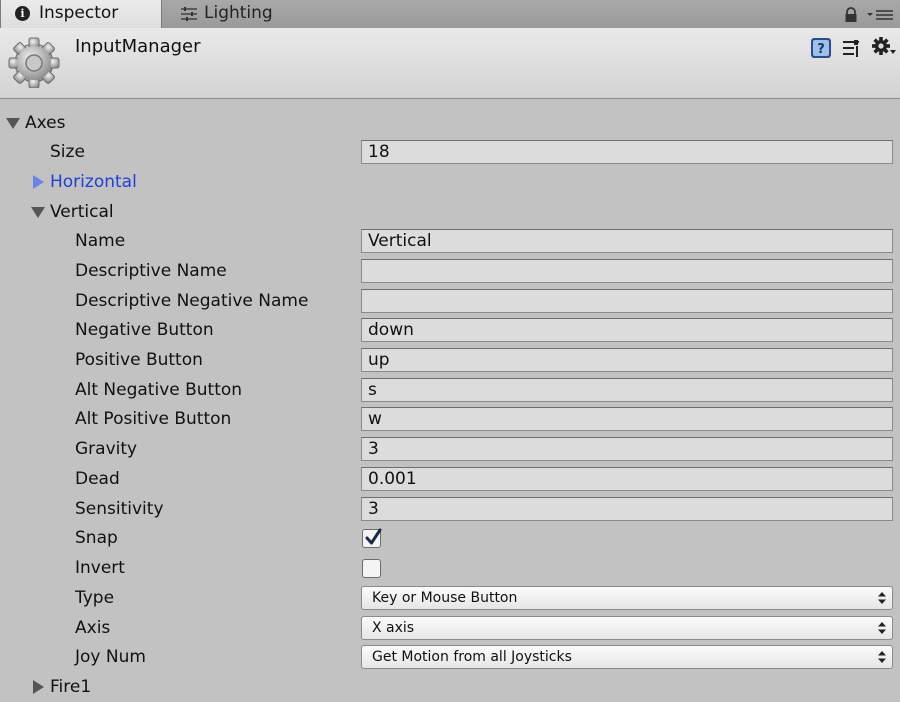 Image resolution: width=900 pixels, height=702 pixels. What do you see at coordinates (34, 62) in the screenshot?
I see `gear-icon` at bounding box center [34, 62].